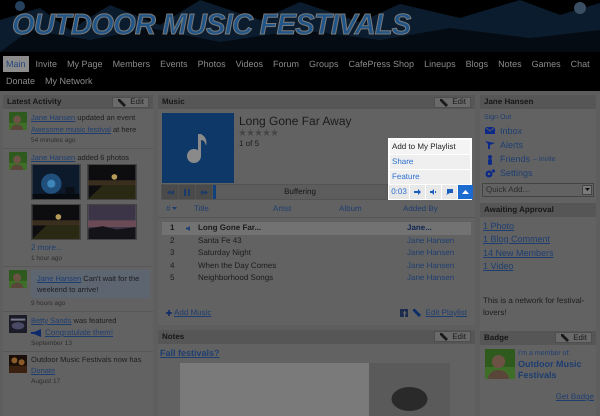  I want to click on user-menu-link: Settings, so click(516, 174).